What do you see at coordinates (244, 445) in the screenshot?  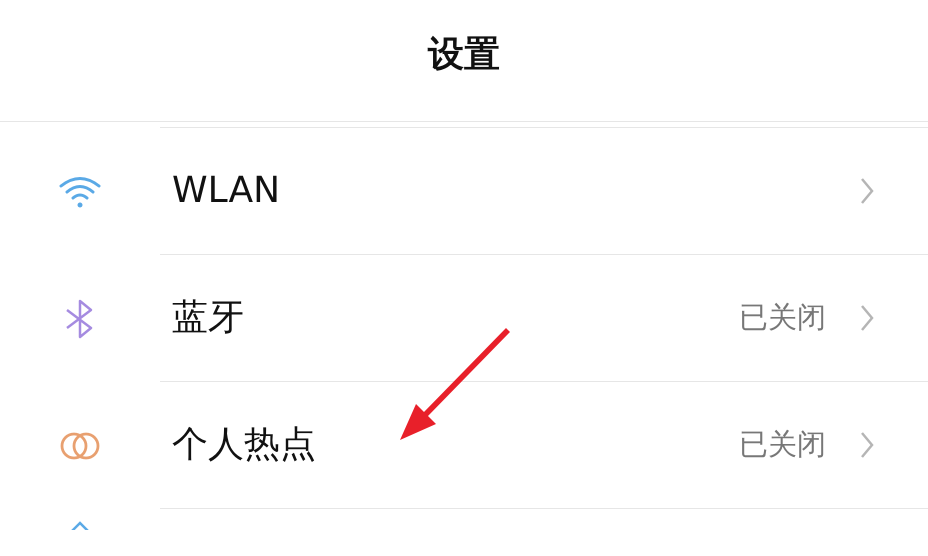 I see `row-label: 个人热点` at bounding box center [244, 445].